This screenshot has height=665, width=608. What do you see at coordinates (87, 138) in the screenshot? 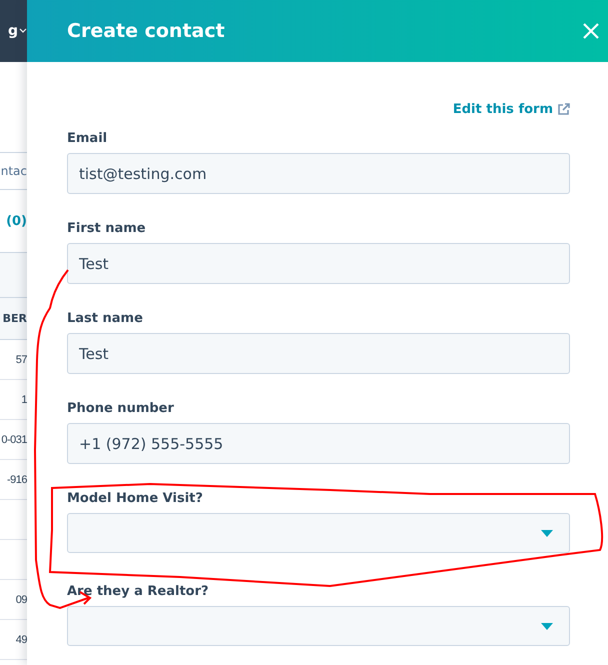
I see `field-label: Email` at bounding box center [87, 138].